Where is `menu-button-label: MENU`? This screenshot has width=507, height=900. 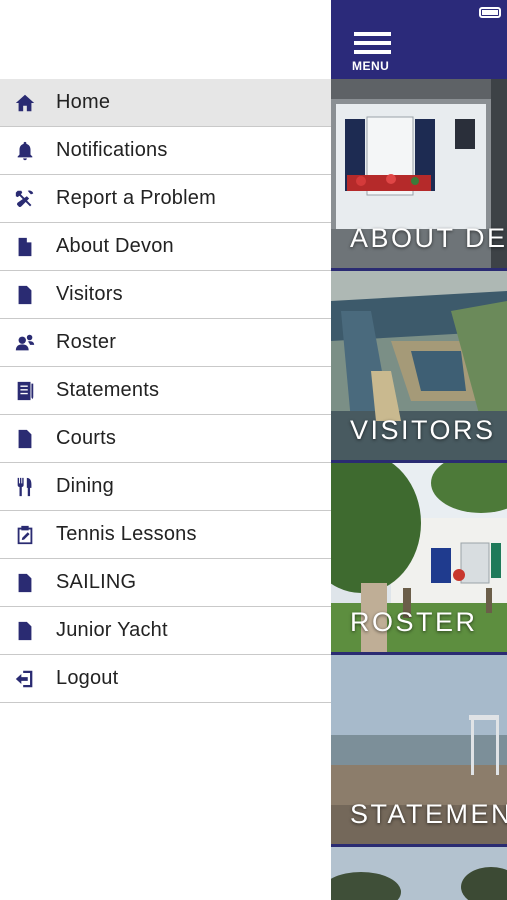 menu-button-label: MENU is located at coordinates (371, 66).